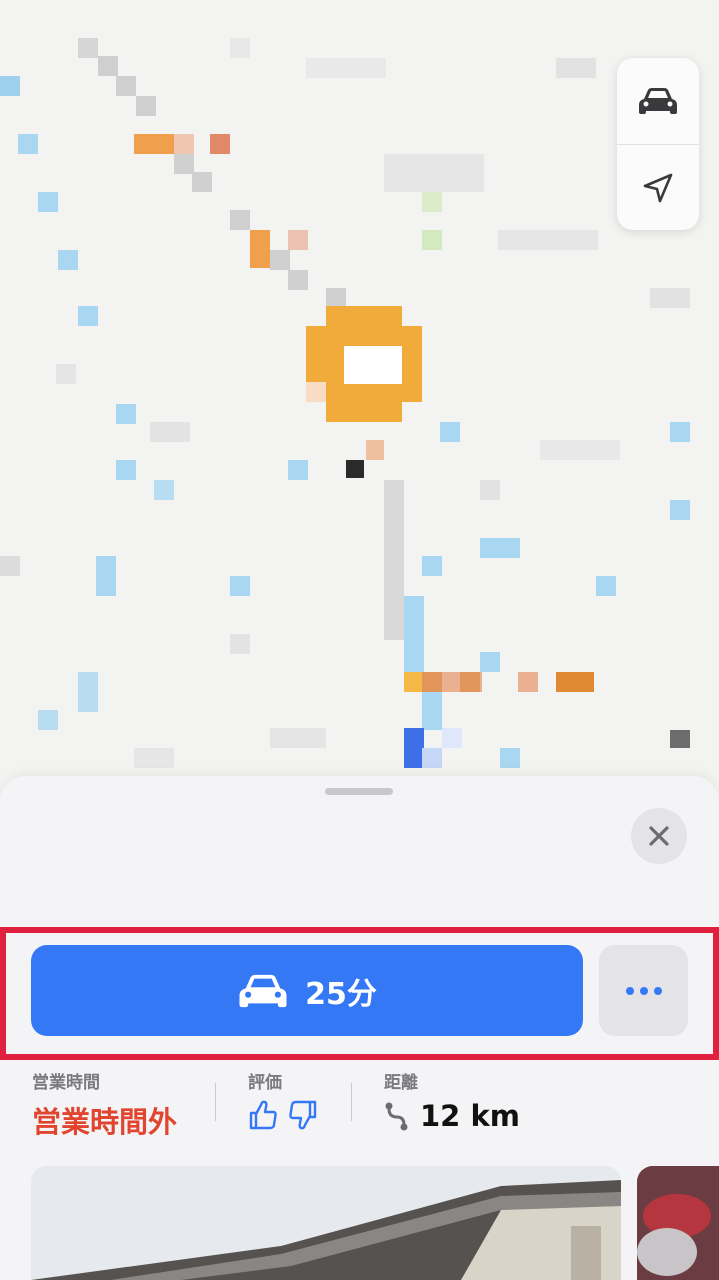  What do you see at coordinates (341, 994) in the screenshot?
I see `travel-time-label: 25分` at bounding box center [341, 994].